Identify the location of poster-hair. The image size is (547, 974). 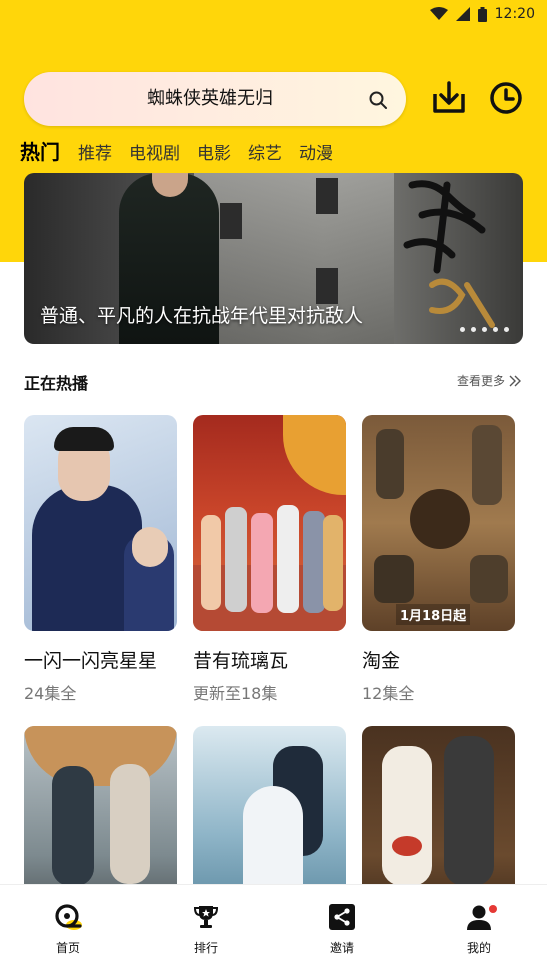
(84, 439).